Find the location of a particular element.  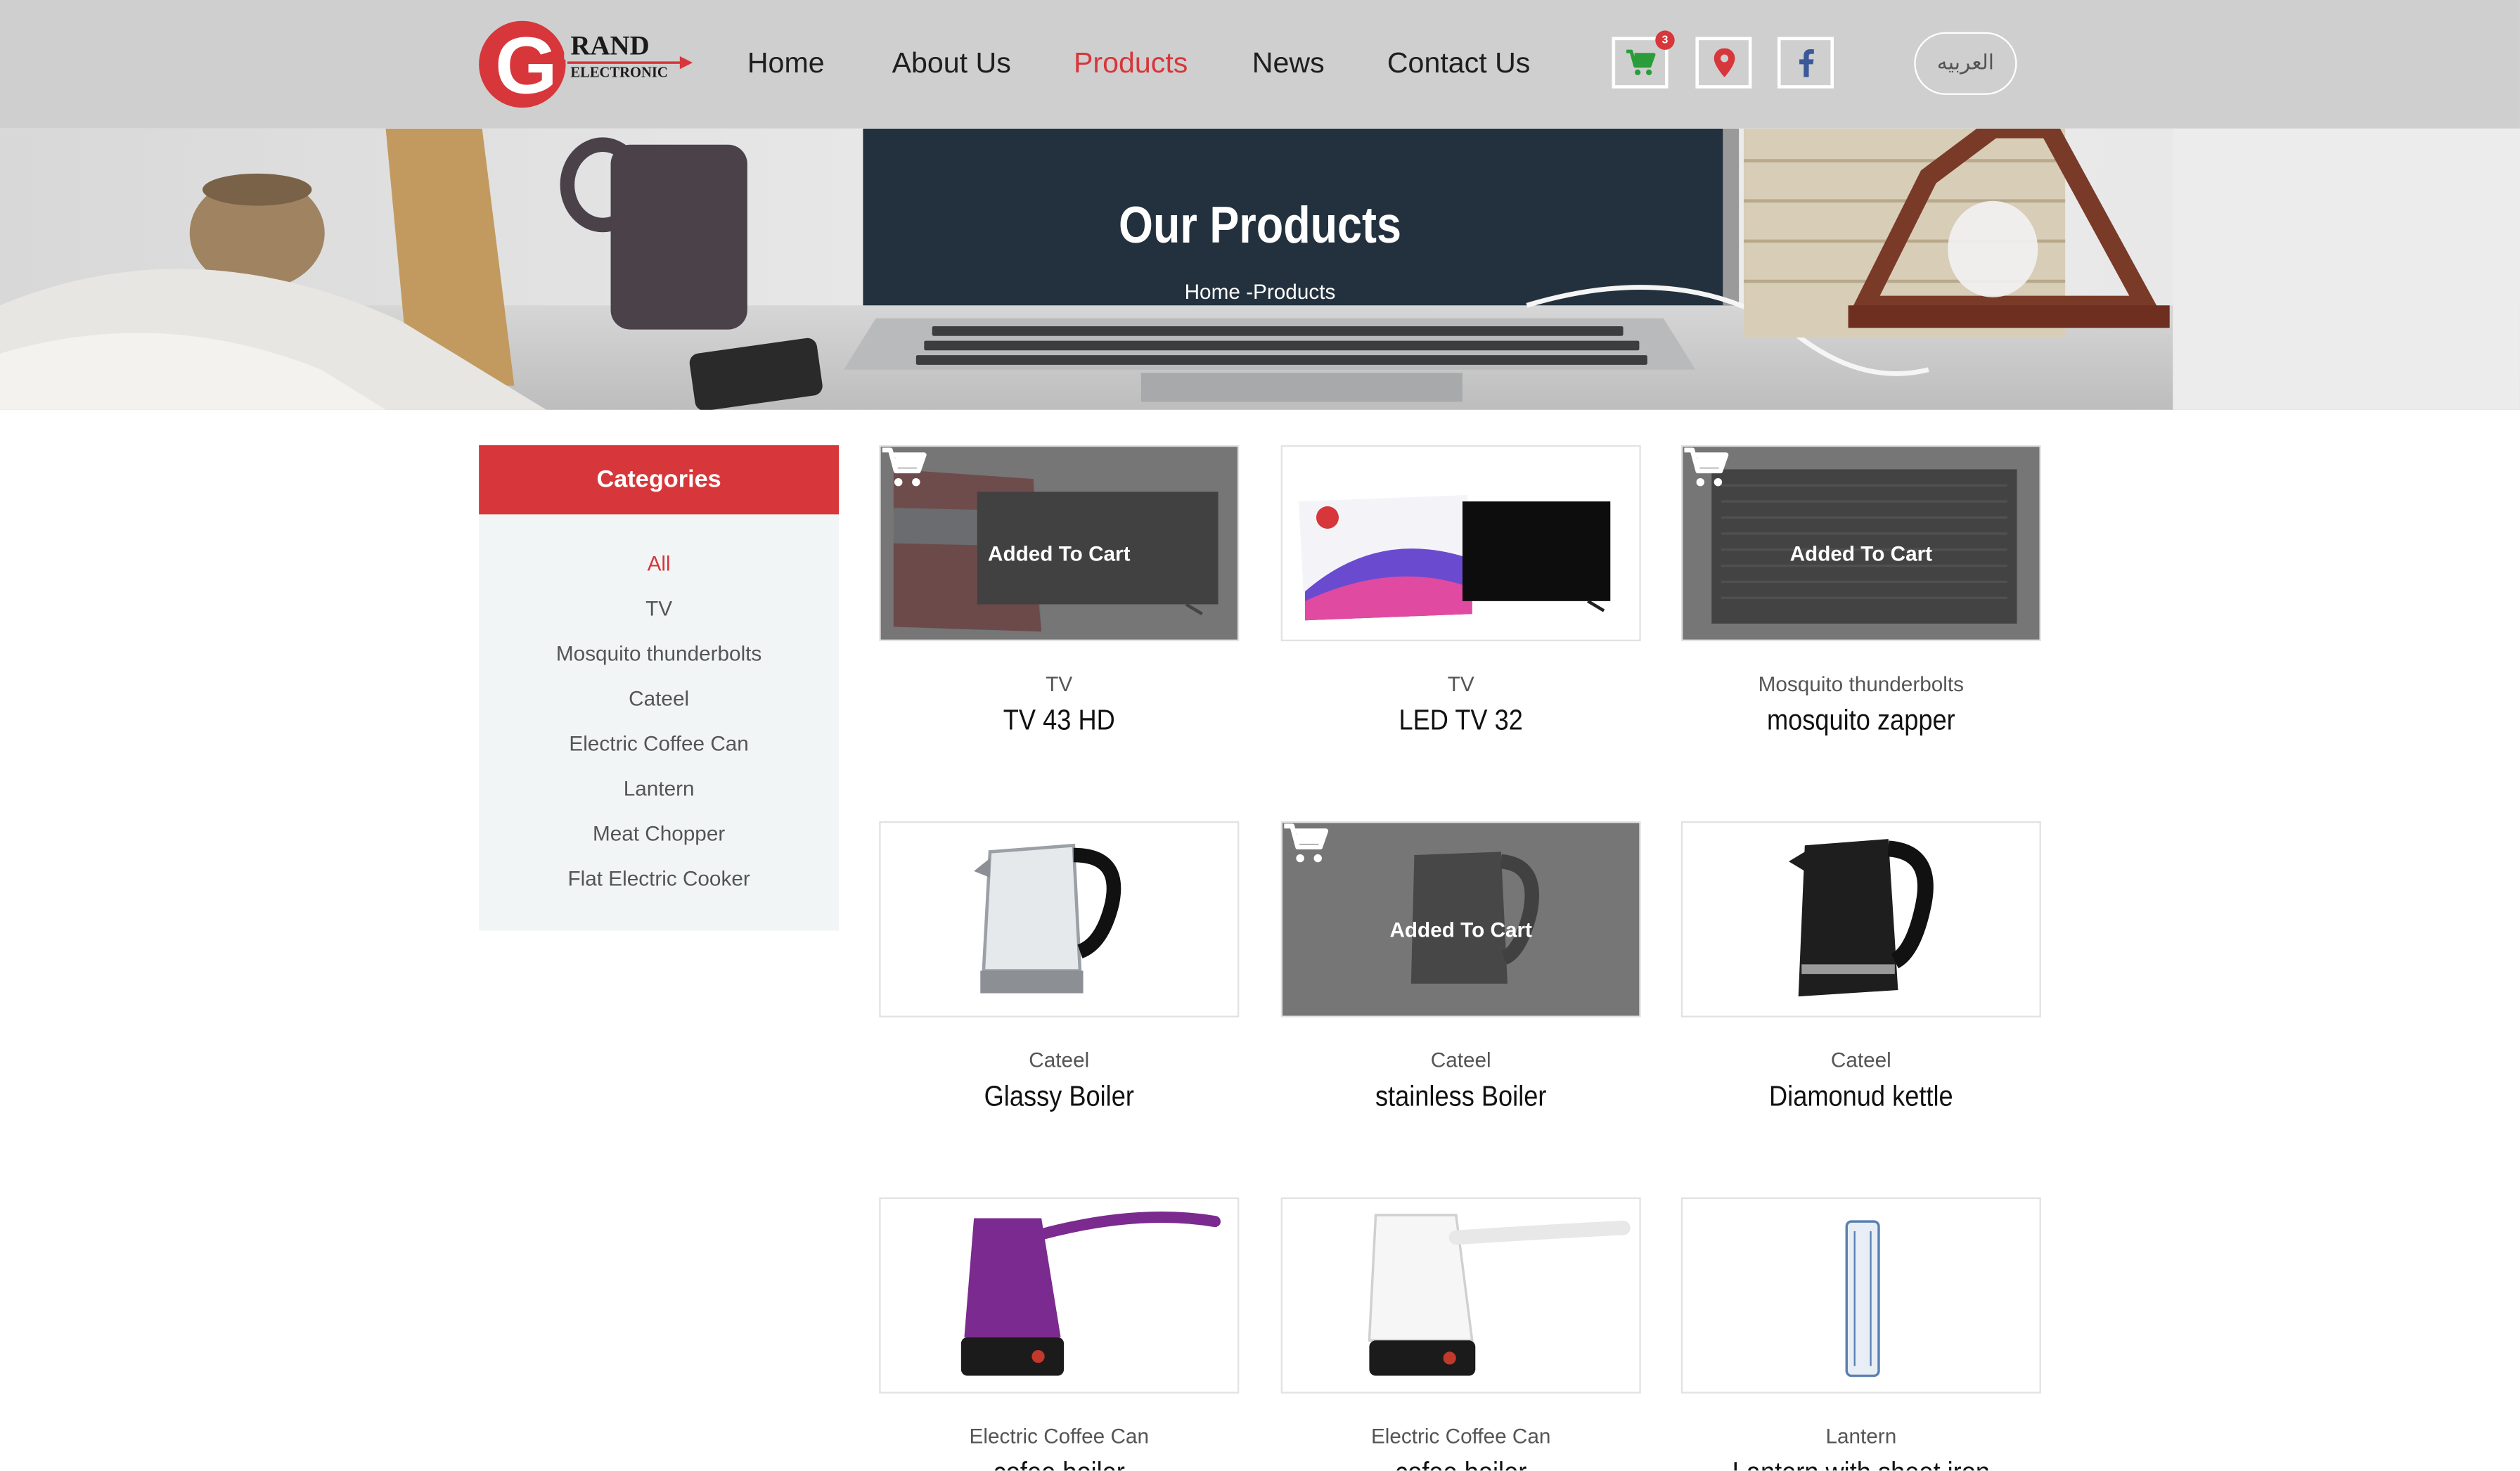

product-category: Mosquito thunderbolts is located at coordinates (1861, 684).